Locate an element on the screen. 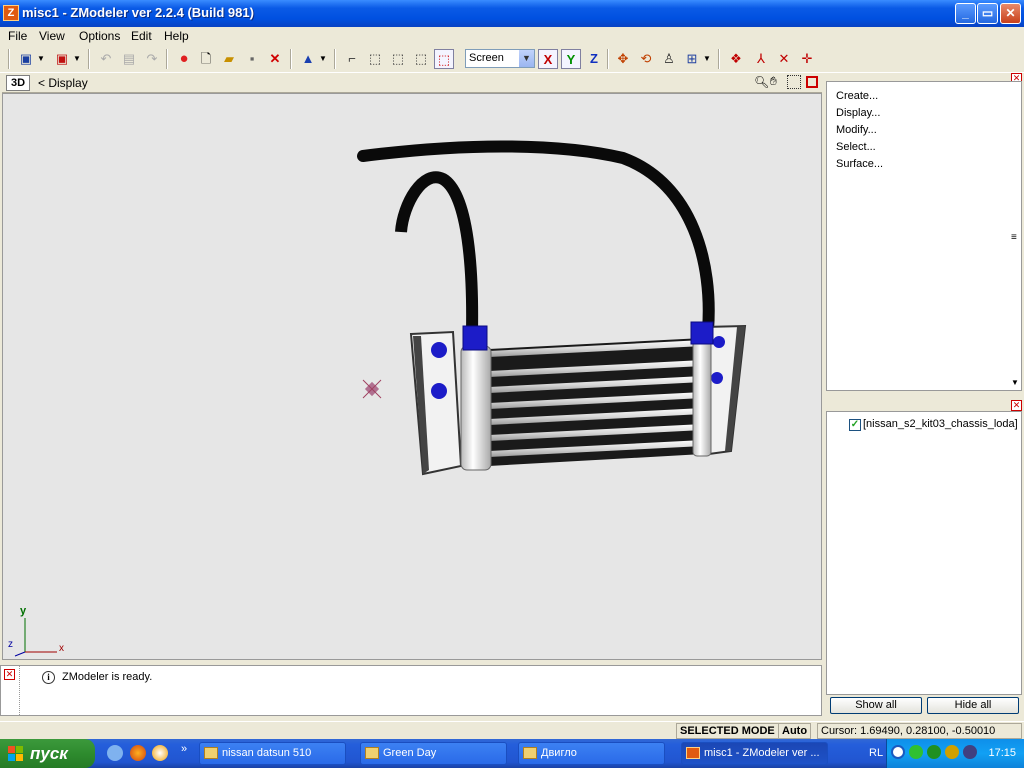 This screenshot has height=768, width=1024. log-divider is located at coordinates (19, 690).